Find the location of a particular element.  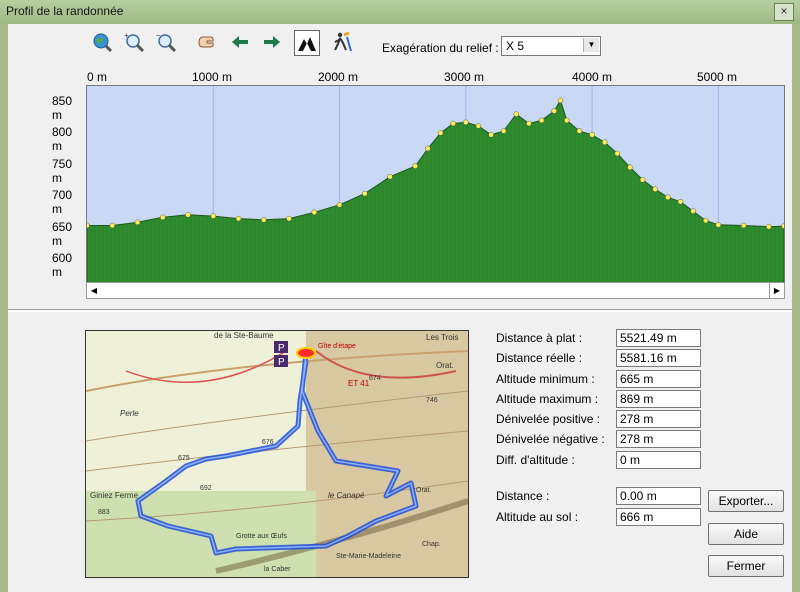

x-tick-label: 1000 m is located at coordinates (212, 77).